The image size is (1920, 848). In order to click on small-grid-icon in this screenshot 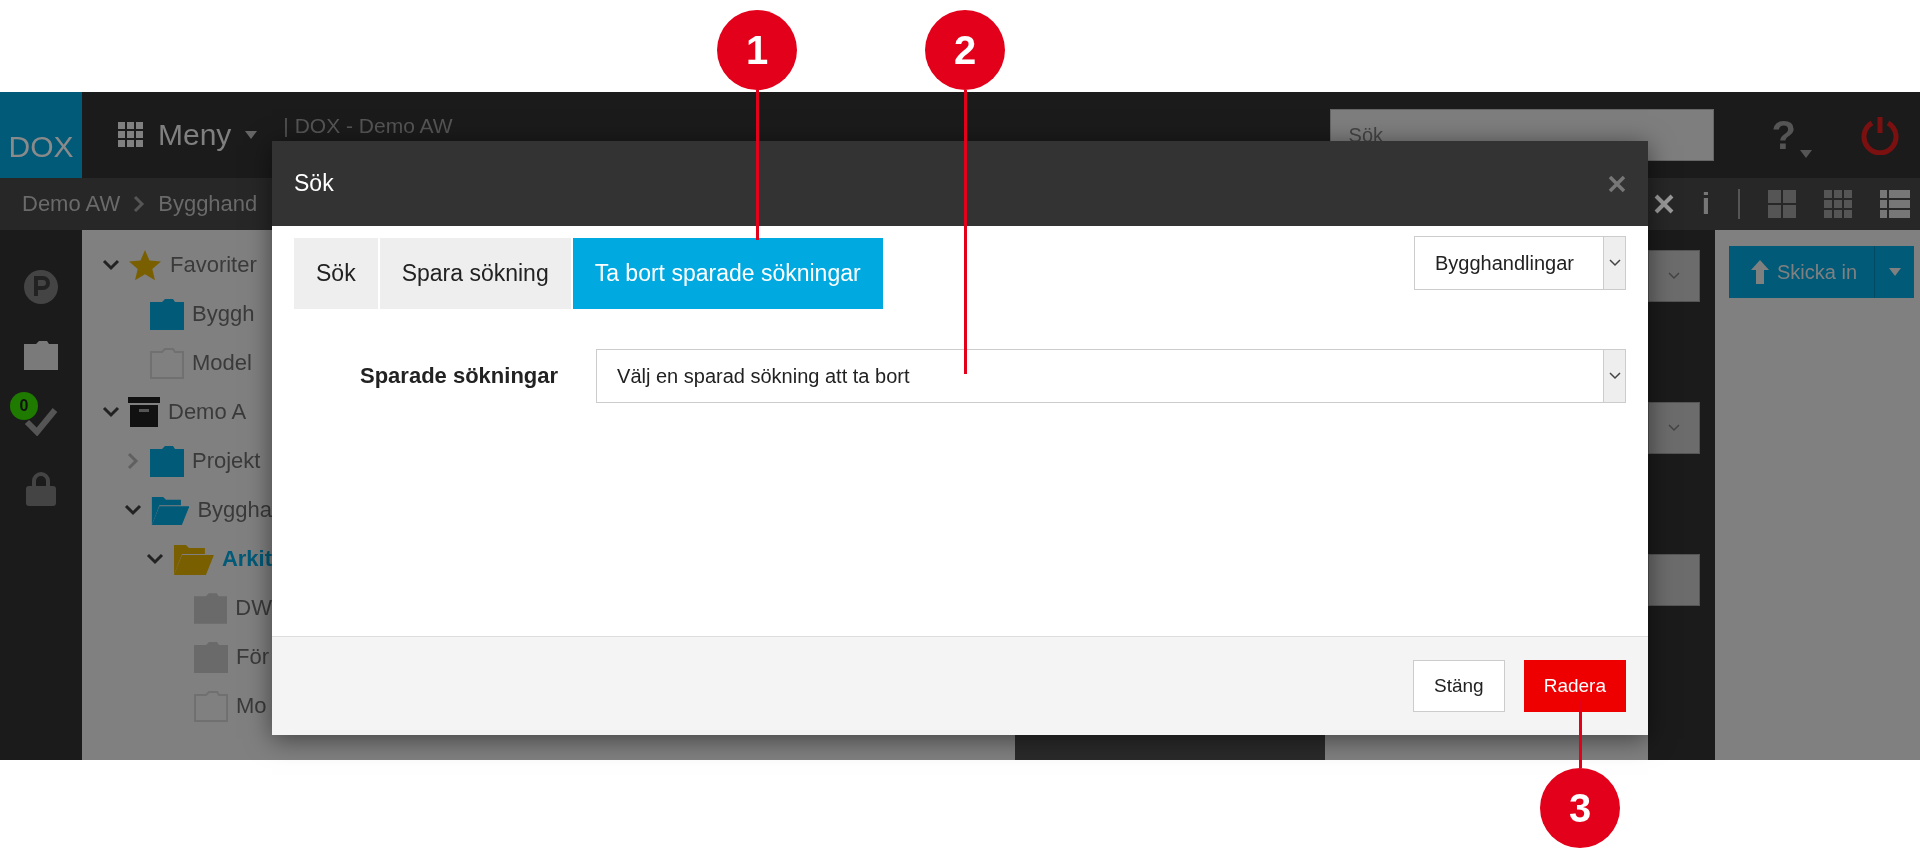, I will do `click(1838, 204)`.